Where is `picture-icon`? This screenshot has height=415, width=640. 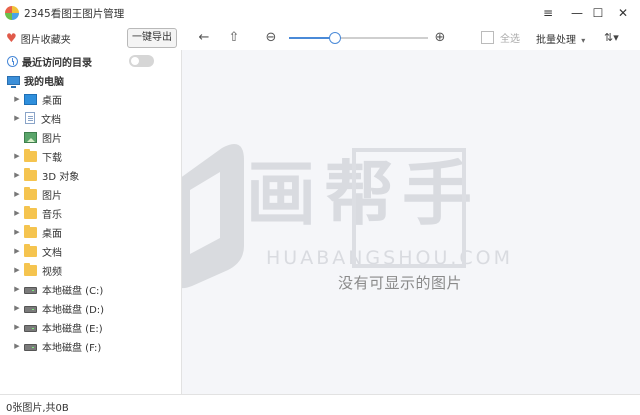
picture-icon is located at coordinates (30, 137).